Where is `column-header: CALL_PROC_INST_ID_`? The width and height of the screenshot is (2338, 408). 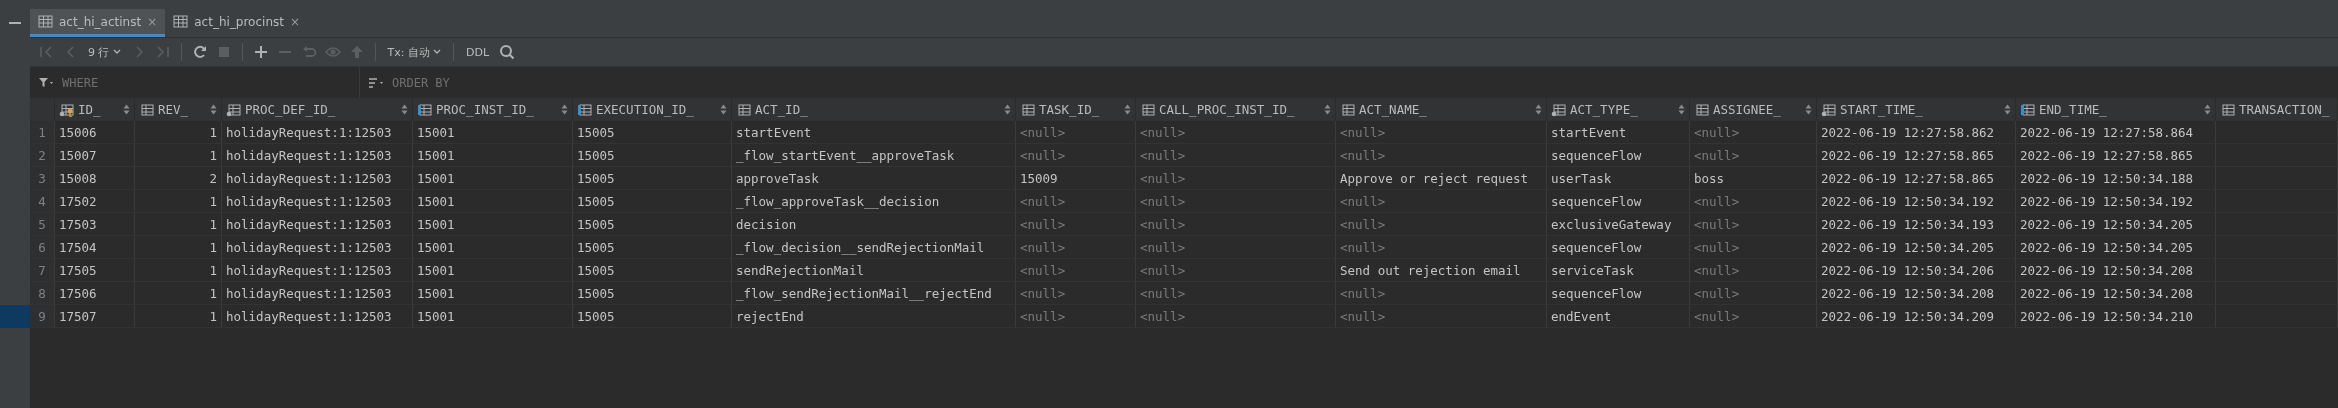
column-header: CALL_PROC_INST_ID_ is located at coordinates (1236, 109).